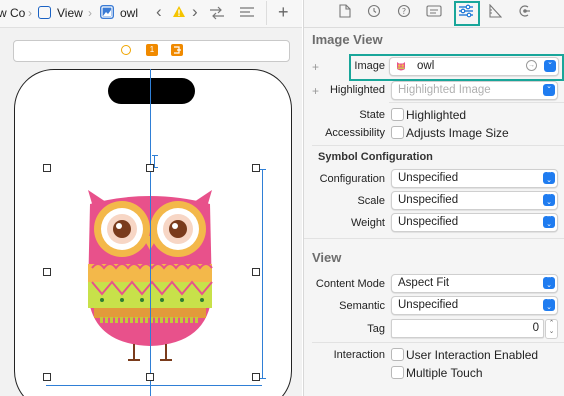 The height and width of the screenshot is (396, 564). Describe the element at coordinates (347, 39) in the screenshot. I see `image-view-section-title: Image View` at that location.